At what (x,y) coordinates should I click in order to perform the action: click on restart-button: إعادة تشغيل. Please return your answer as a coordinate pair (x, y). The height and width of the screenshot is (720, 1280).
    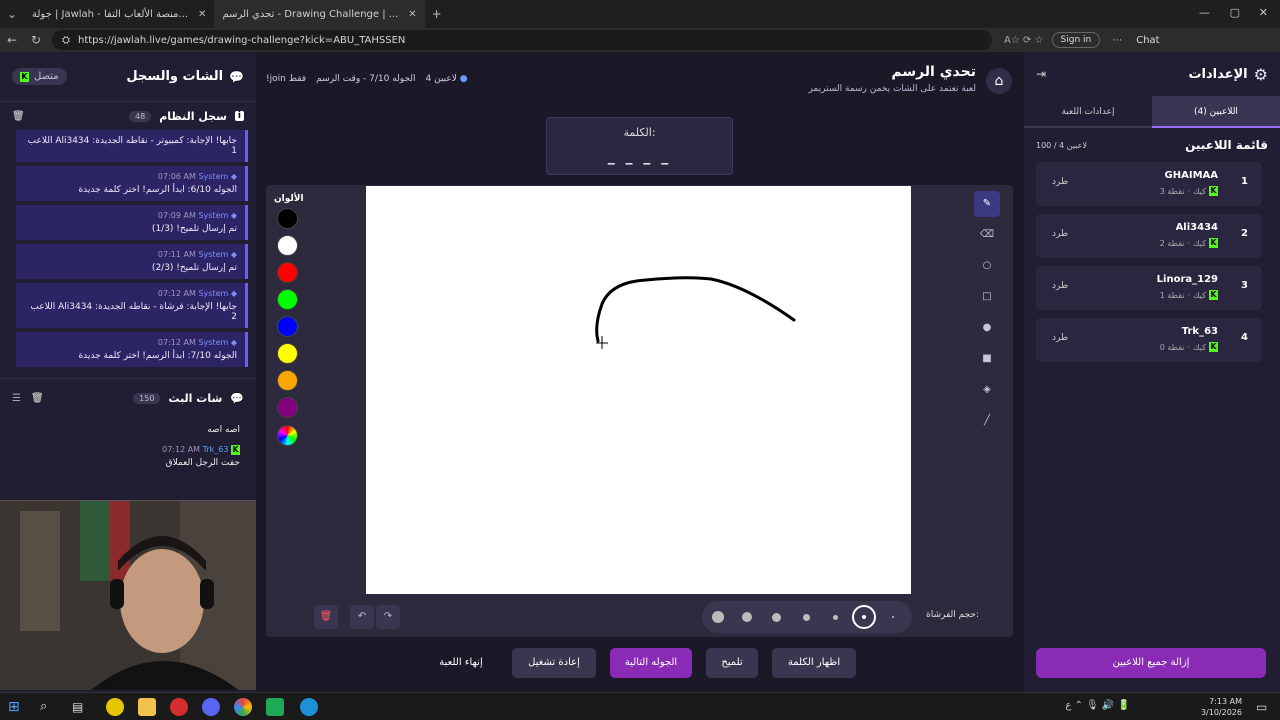
    Looking at the image, I should click on (554, 663).